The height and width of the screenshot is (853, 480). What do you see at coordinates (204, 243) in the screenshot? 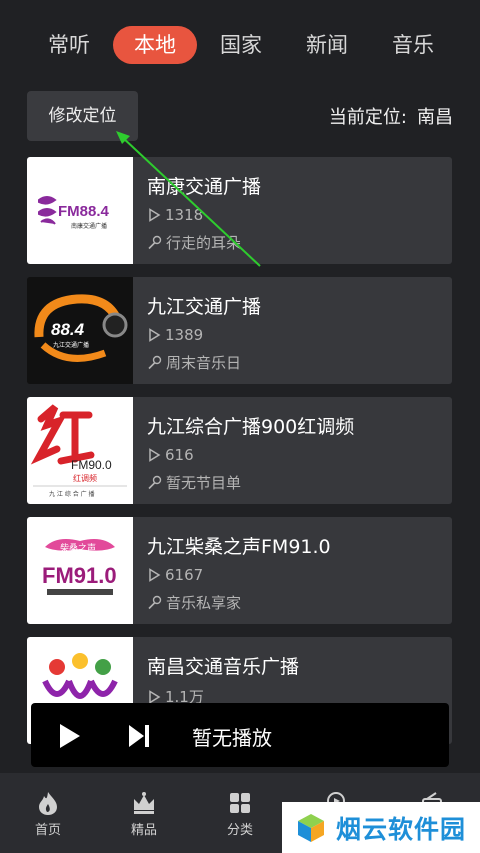
I see `host-name: 行走的耳朵` at bounding box center [204, 243].